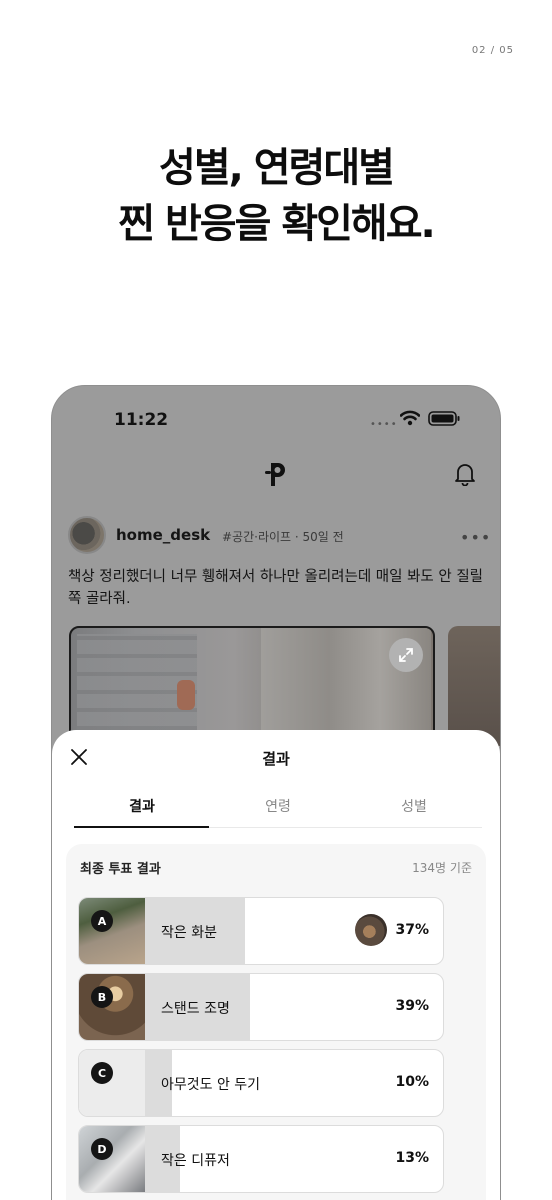  I want to click on app-logo-icon, so click(276, 474).